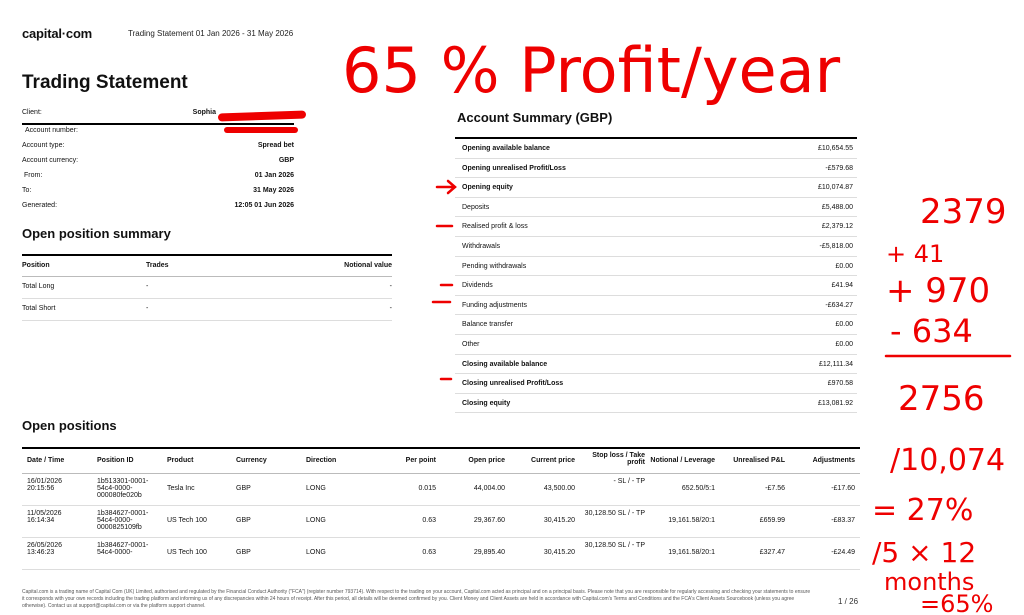 This screenshot has width=1024, height=615. Describe the element at coordinates (486, 403) in the screenshot. I see `summary-label: Closing equity` at that location.